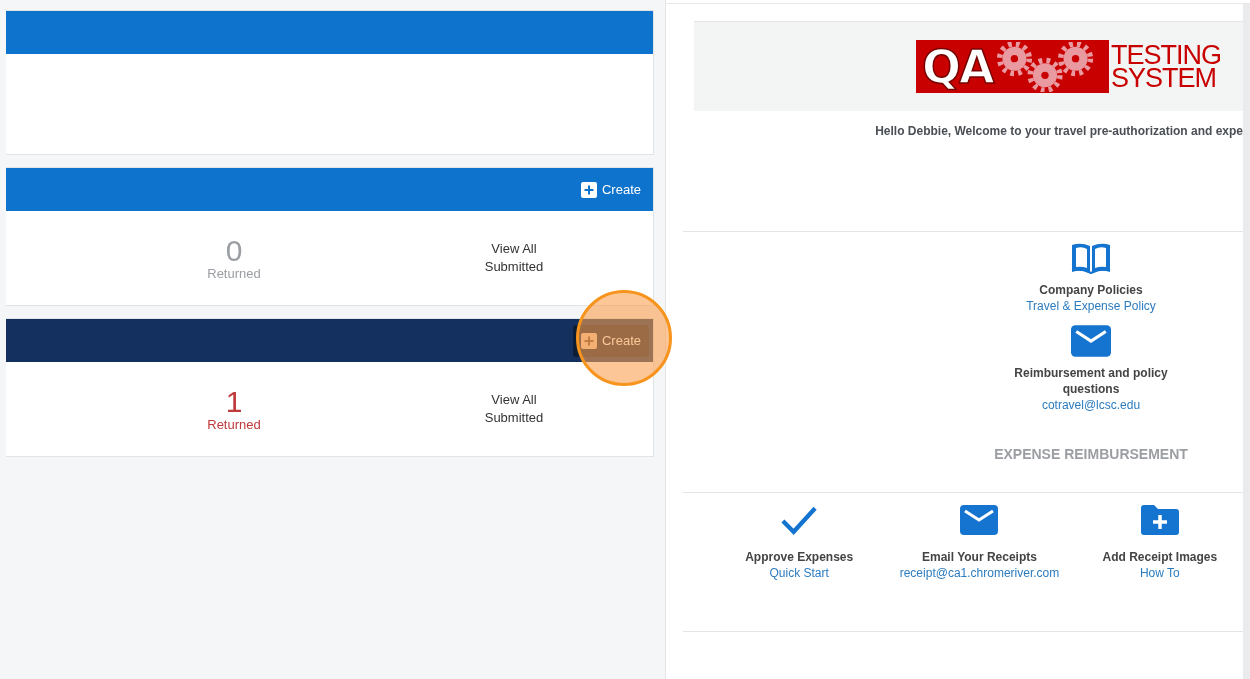 This screenshot has height=679, width=1250. What do you see at coordinates (957, 66) in the screenshot?
I see `logo-text: QA` at bounding box center [957, 66].